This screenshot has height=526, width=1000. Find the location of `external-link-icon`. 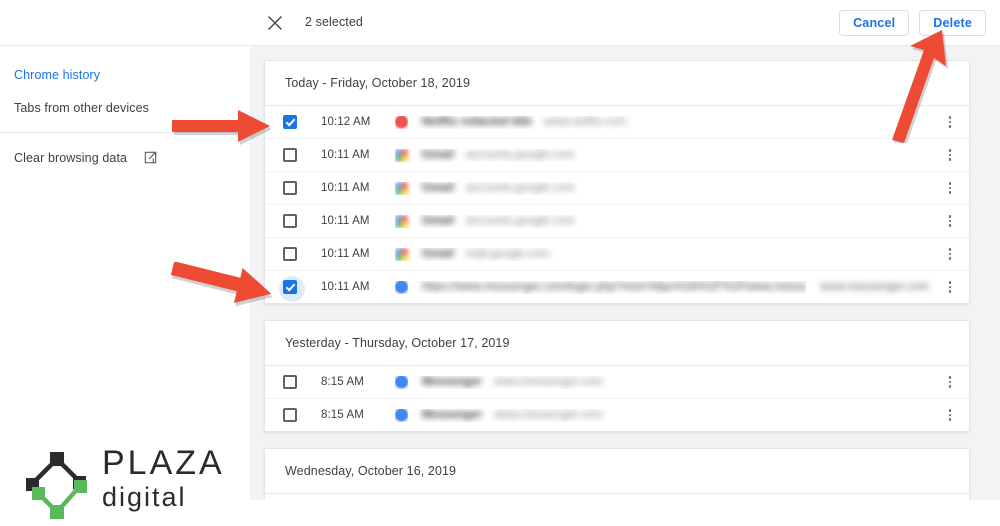

external-link-icon is located at coordinates (150, 157).